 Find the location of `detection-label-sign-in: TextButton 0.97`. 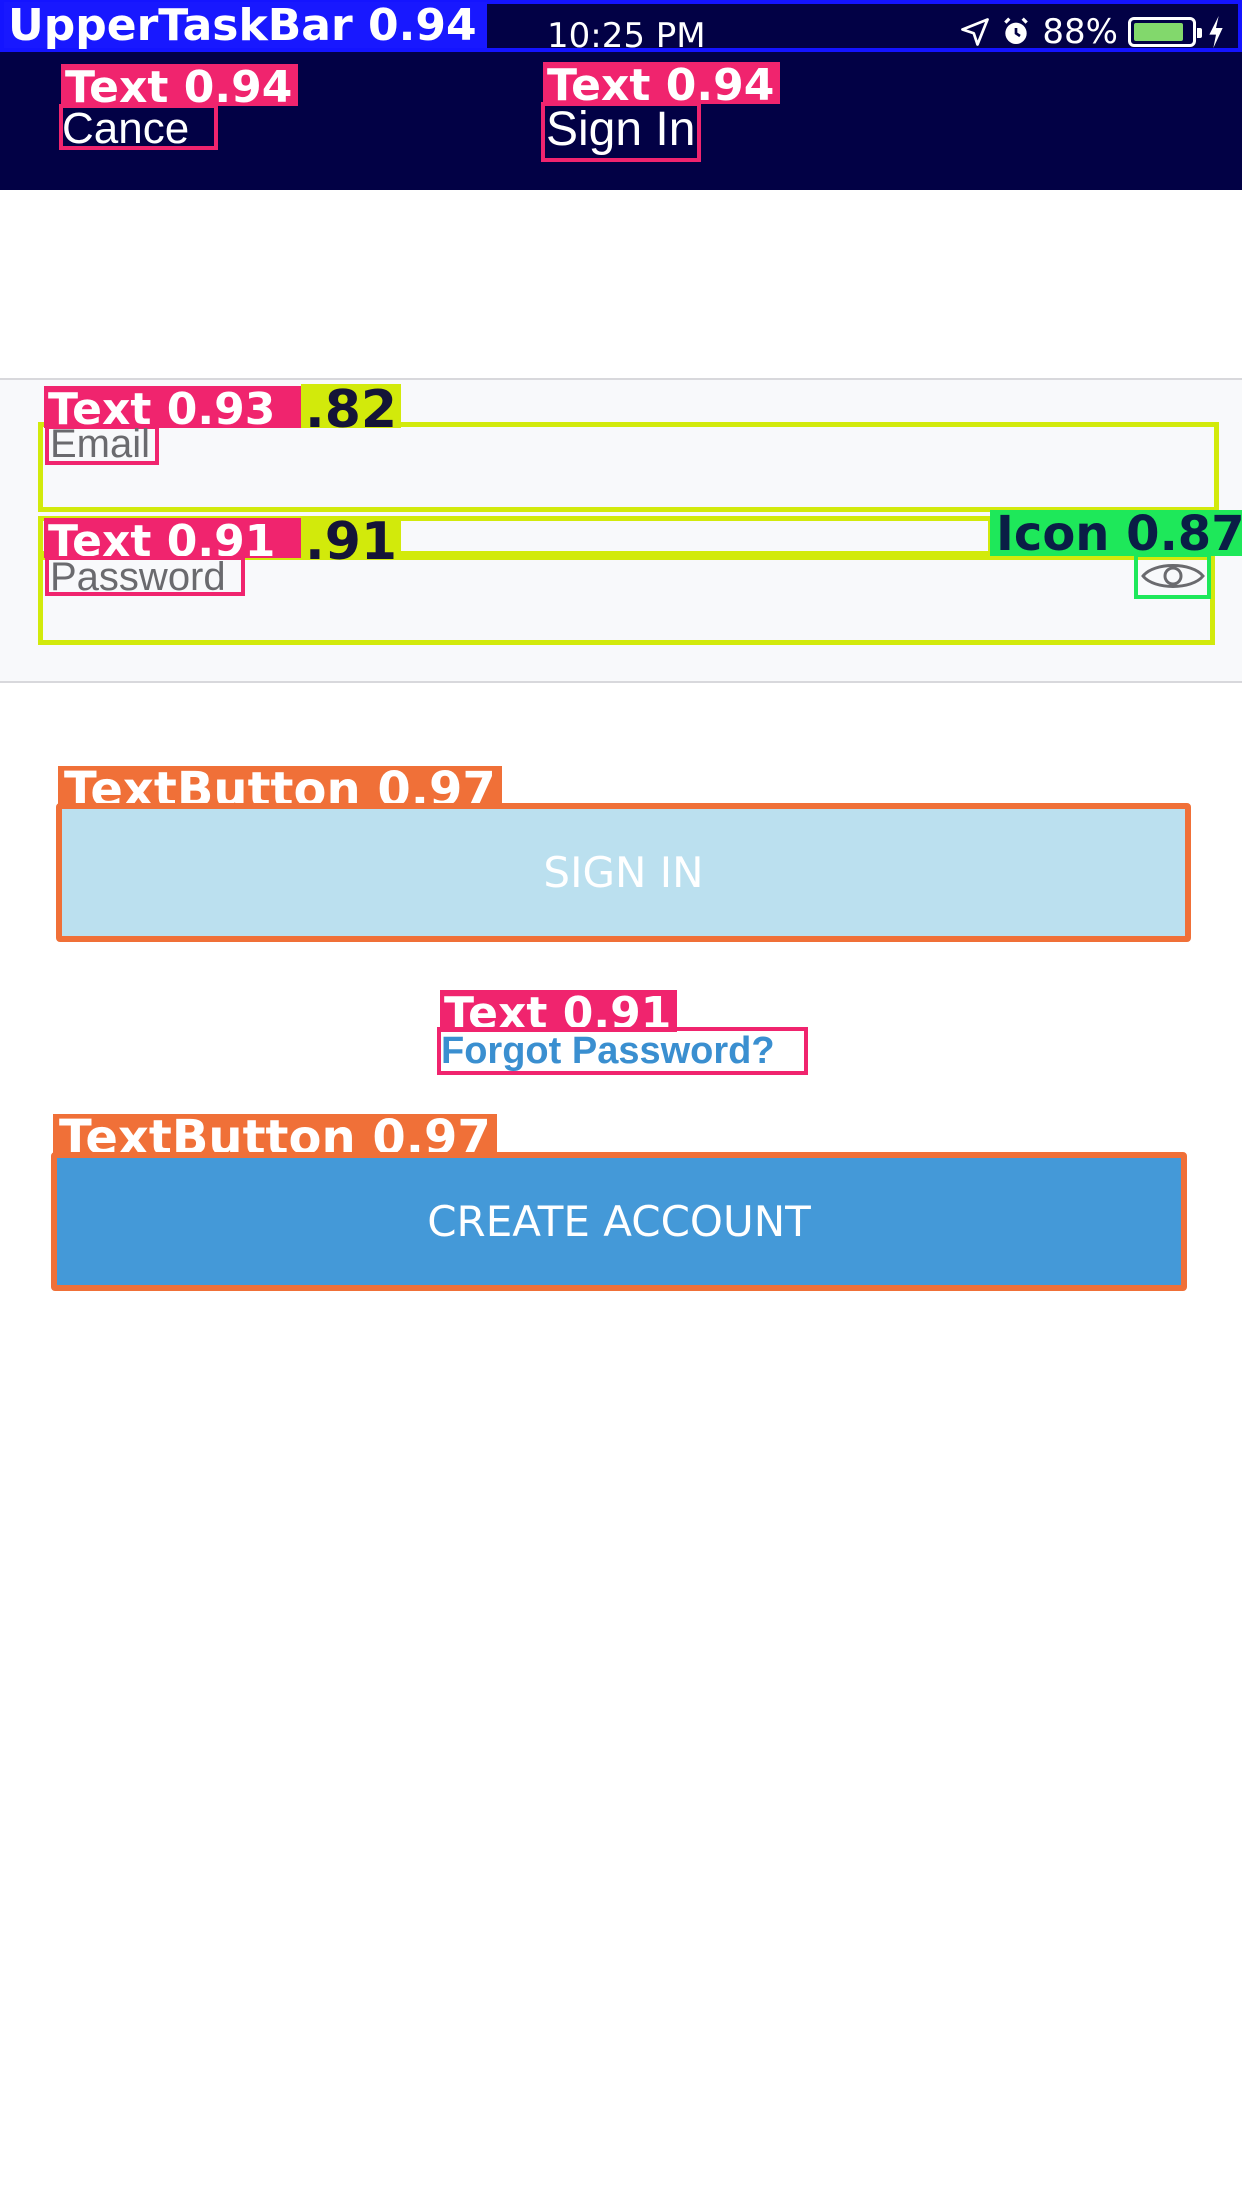

detection-label-sign-in: TextButton 0.97 is located at coordinates (280, 790).